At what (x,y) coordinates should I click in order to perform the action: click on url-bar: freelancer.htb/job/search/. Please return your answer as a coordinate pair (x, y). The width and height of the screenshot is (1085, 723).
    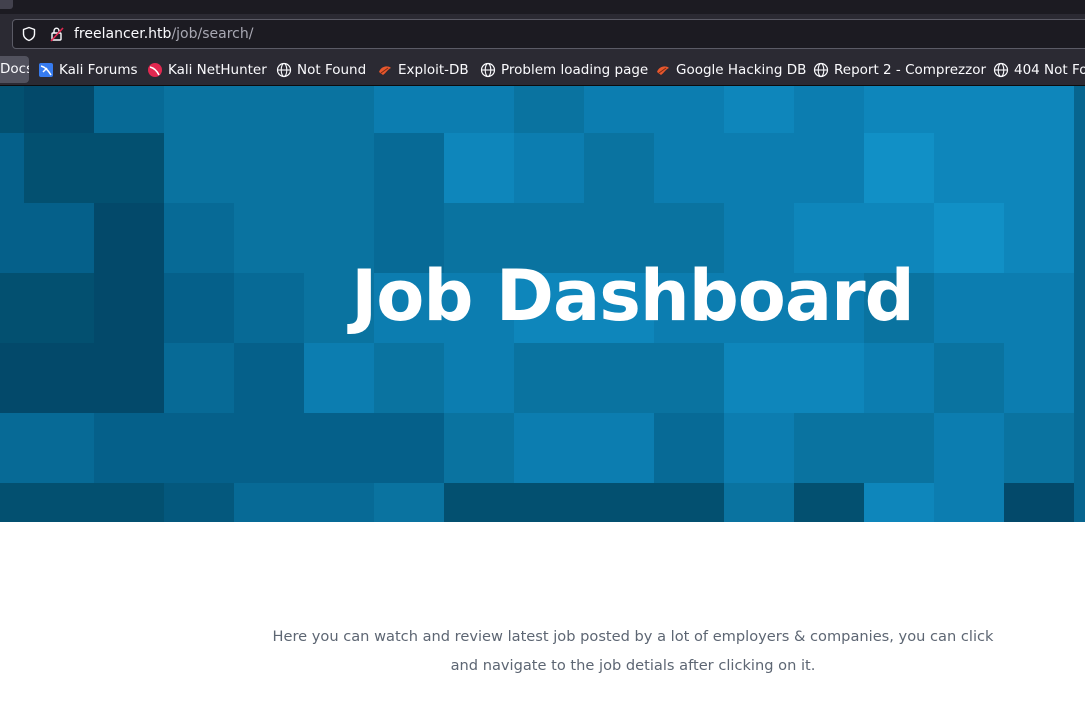
    Looking at the image, I should click on (548, 34).